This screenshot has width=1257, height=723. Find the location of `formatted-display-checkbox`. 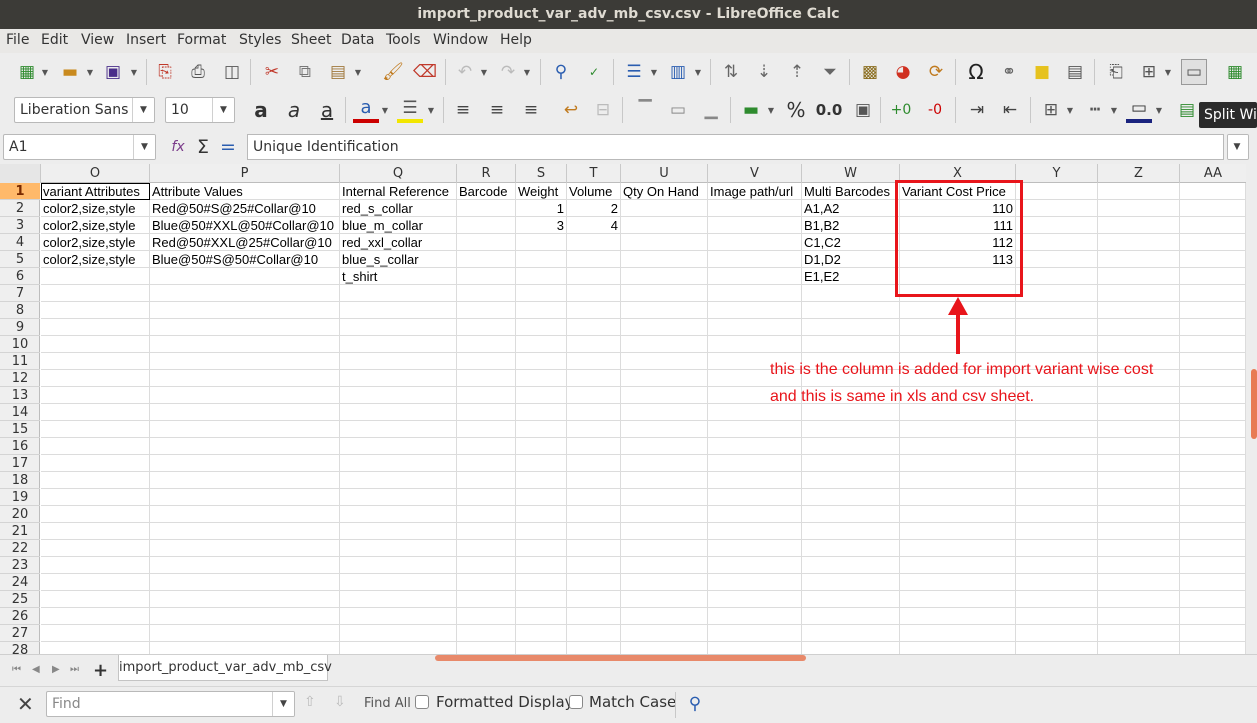

formatted-display-checkbox is located at coordinates (422, 702).